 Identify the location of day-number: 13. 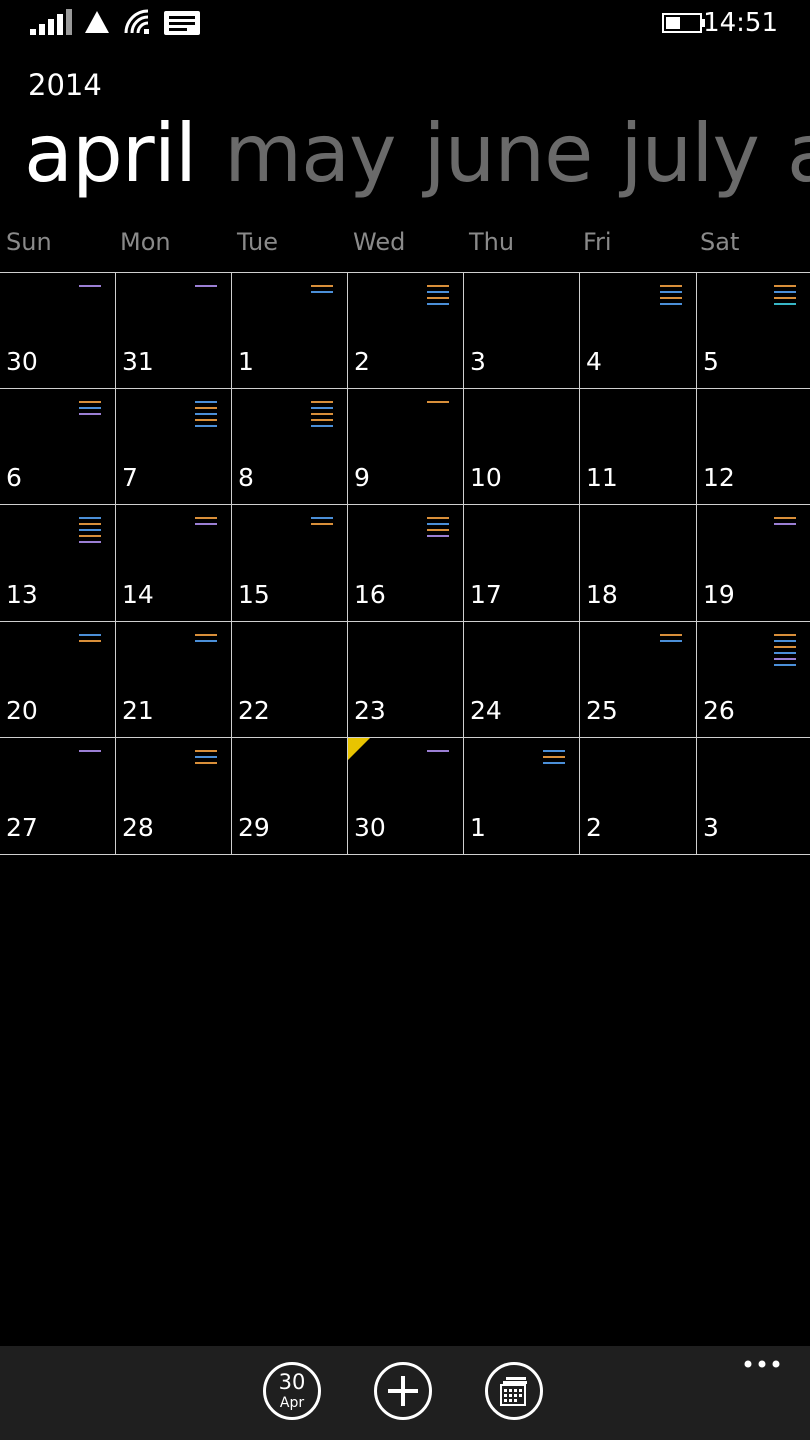
(22, 594).